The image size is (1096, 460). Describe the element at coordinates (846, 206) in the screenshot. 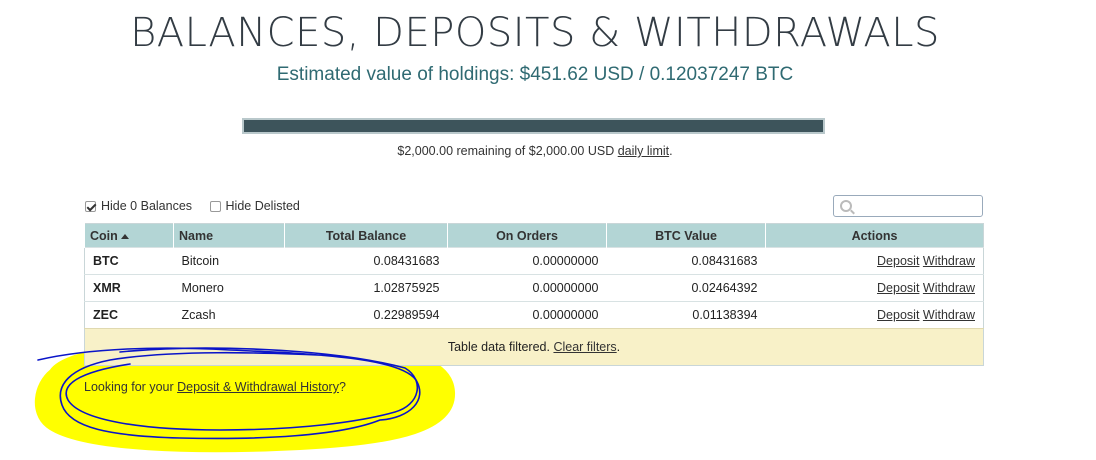

I see `search-icon` at that location.